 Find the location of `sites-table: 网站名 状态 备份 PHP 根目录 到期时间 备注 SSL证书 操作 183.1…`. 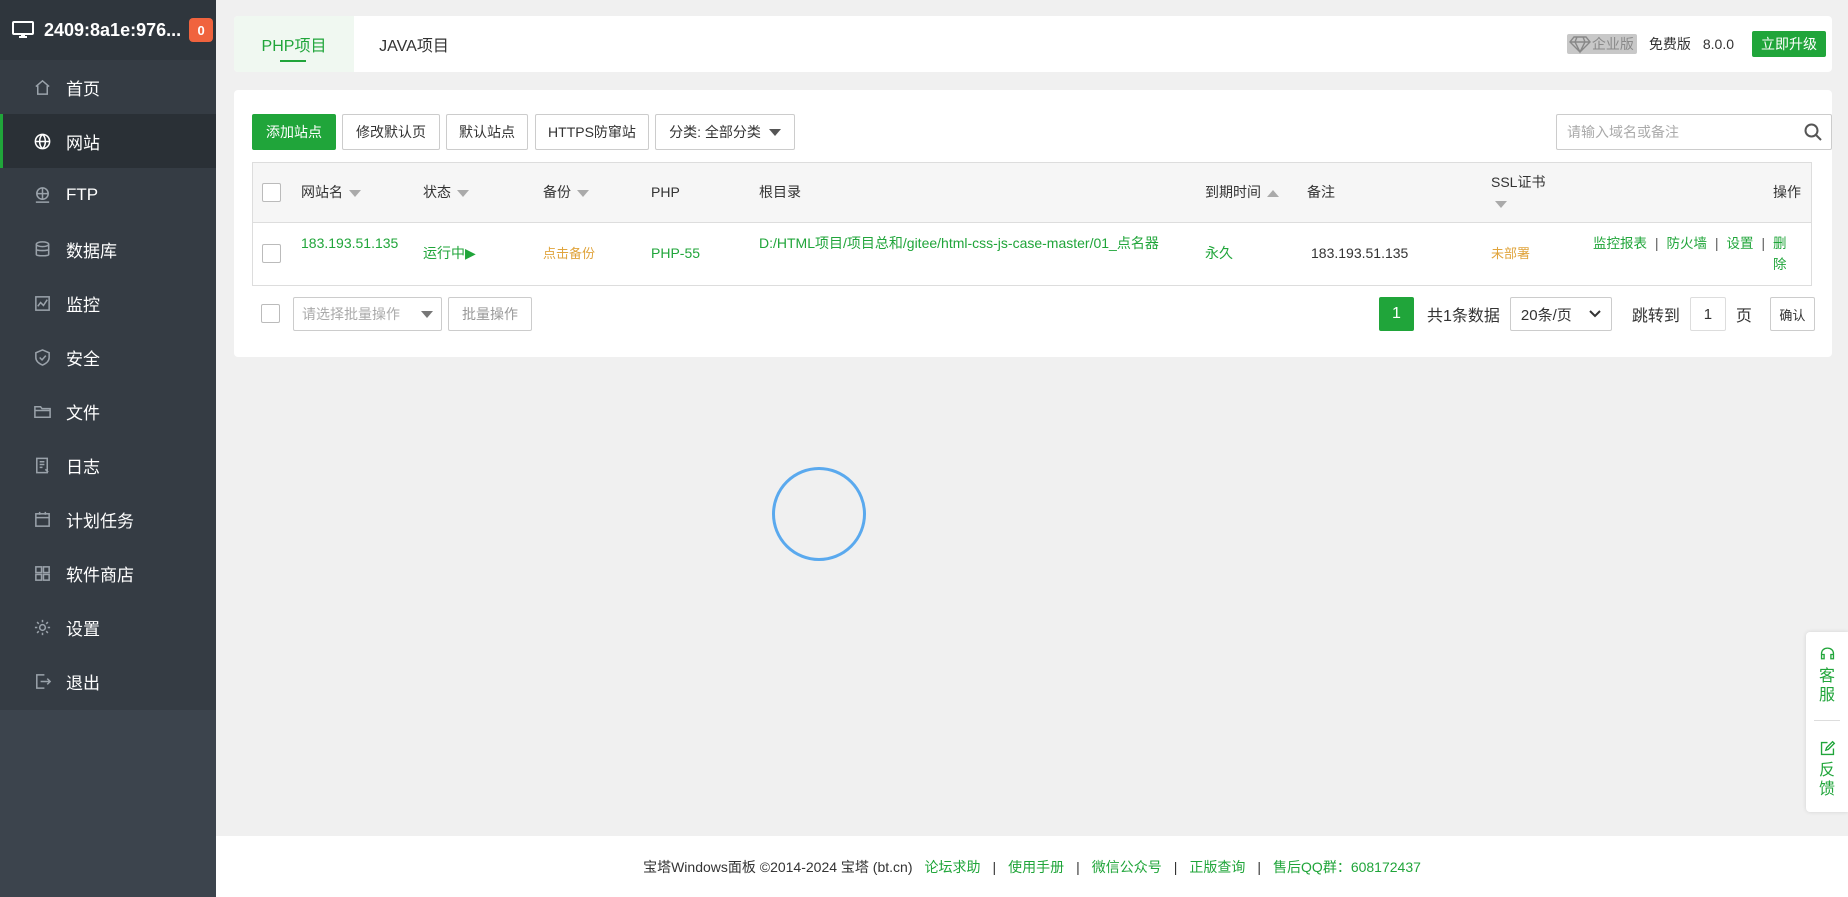

sites-table: 网站名 状态 备份 PHP 根目录 到期时间 备注 SSL证书 操作 183.1… is located at coordinates (1032, 224).